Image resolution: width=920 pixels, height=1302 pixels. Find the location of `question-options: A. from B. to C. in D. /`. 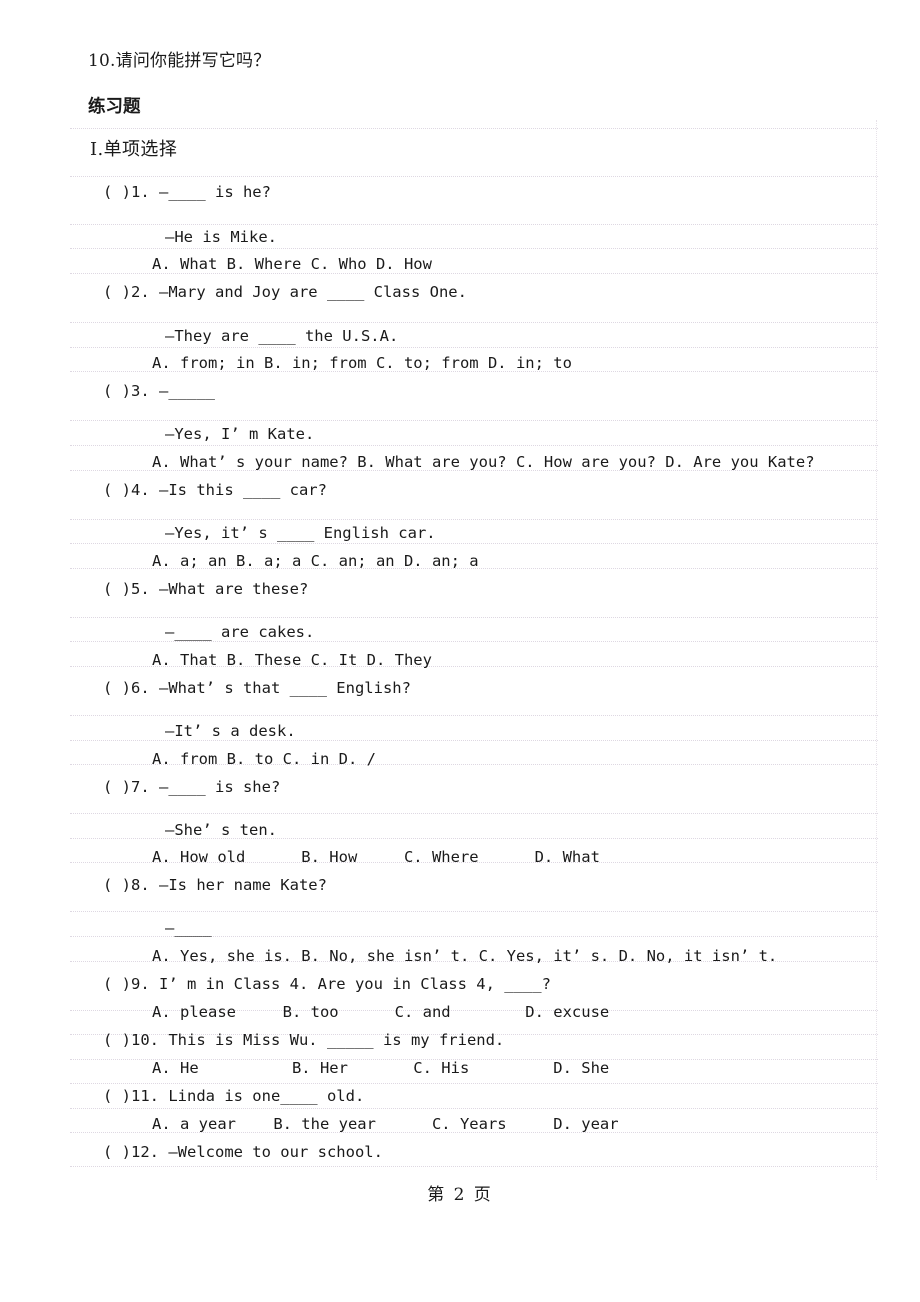

question-options: A. from B. to C. in D. / is located at coordinates (264, 759).